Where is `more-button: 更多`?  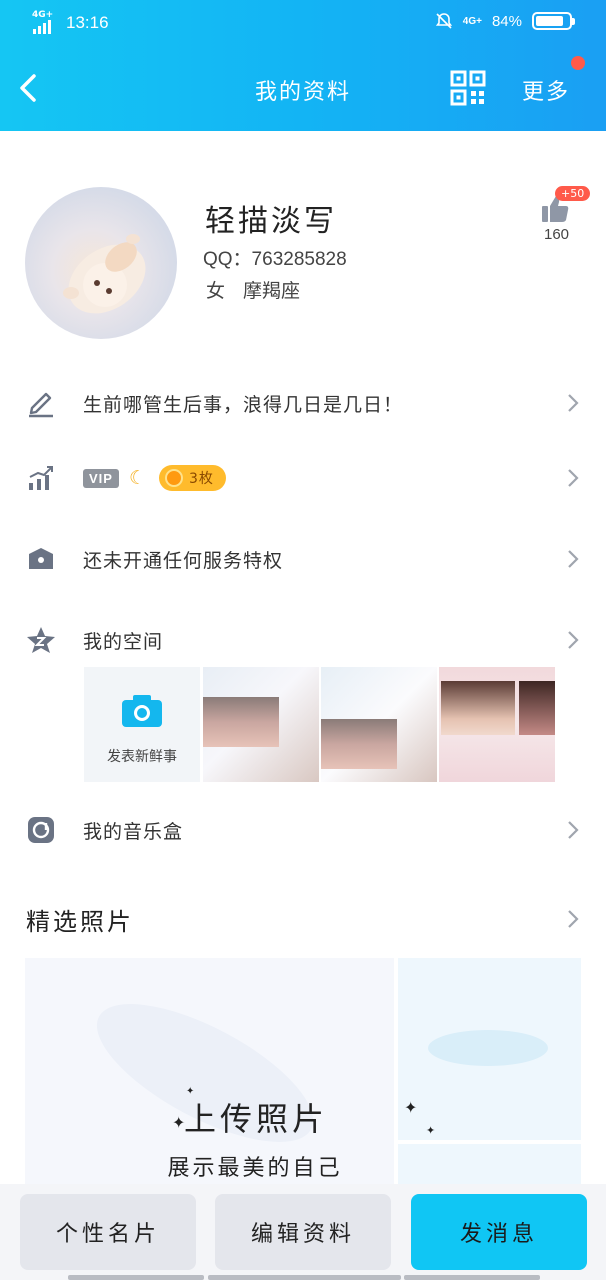 more-button: 更多 is located at coordinates (546, 90).